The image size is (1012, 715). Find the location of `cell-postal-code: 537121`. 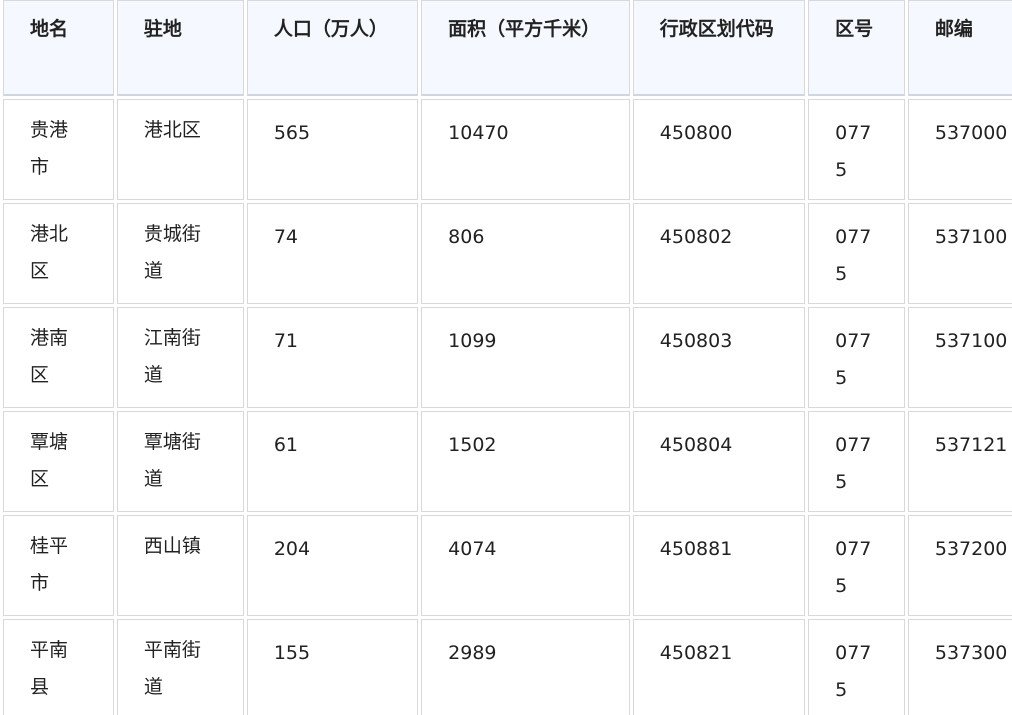

cell-postal-code: 537121 is located at coordinates (959, 461).